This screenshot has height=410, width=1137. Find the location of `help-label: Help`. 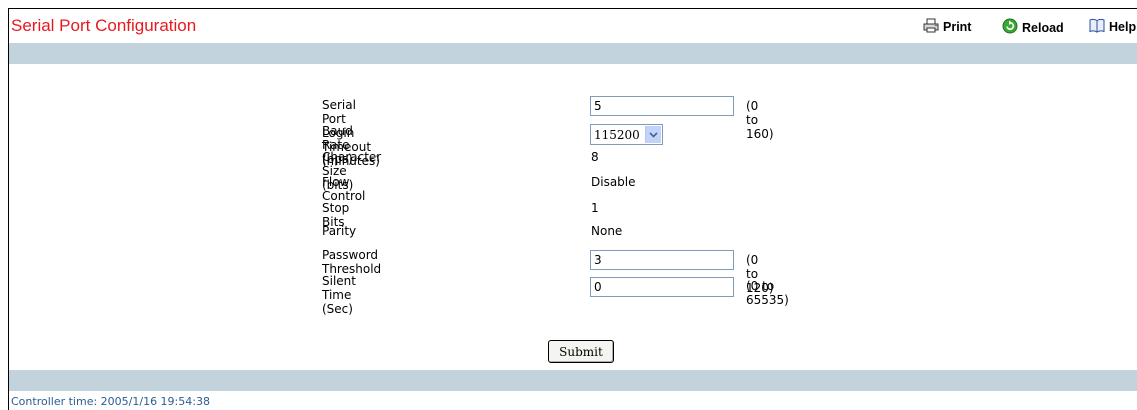

help-label: Help is located at coordinates (1123, 27).